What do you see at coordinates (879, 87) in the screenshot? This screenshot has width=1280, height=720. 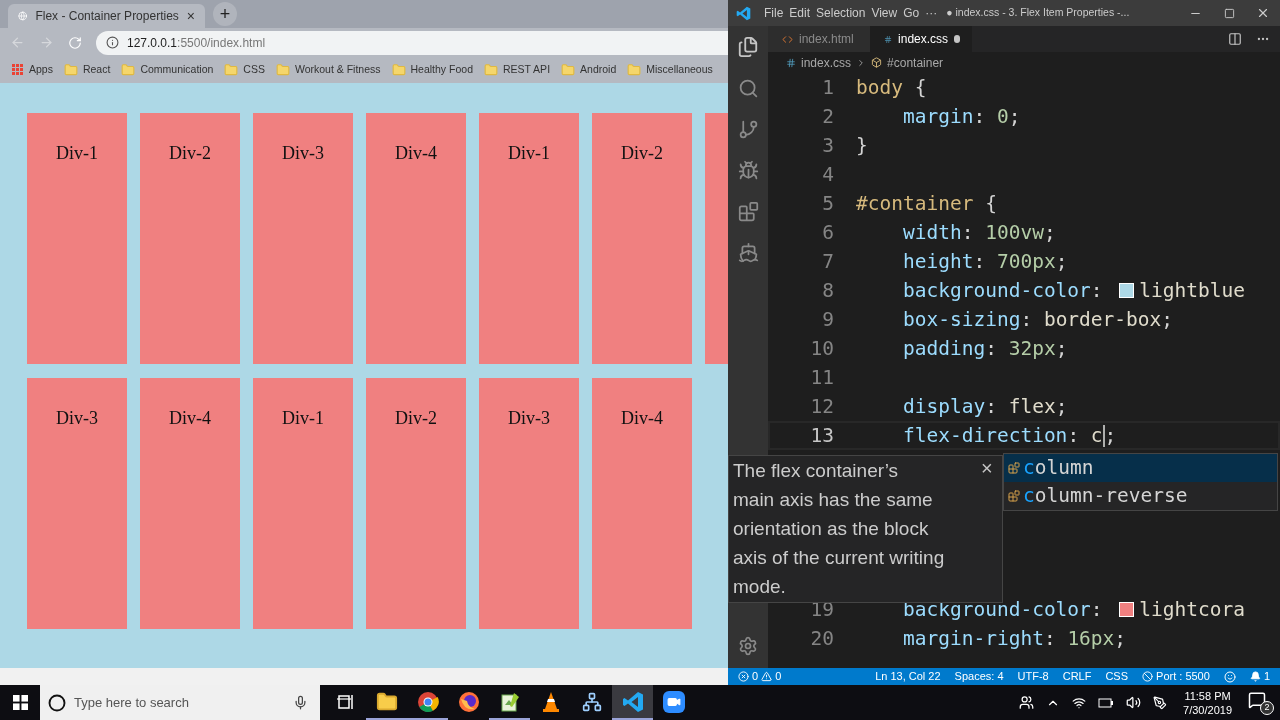 I see `code-token: body` at bounding box center [879, 87].